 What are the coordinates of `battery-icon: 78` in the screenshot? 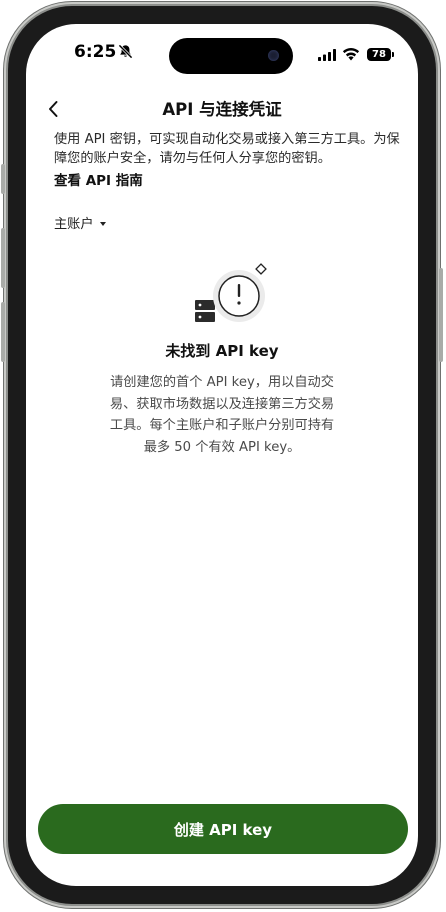 It's located at (379, 54).